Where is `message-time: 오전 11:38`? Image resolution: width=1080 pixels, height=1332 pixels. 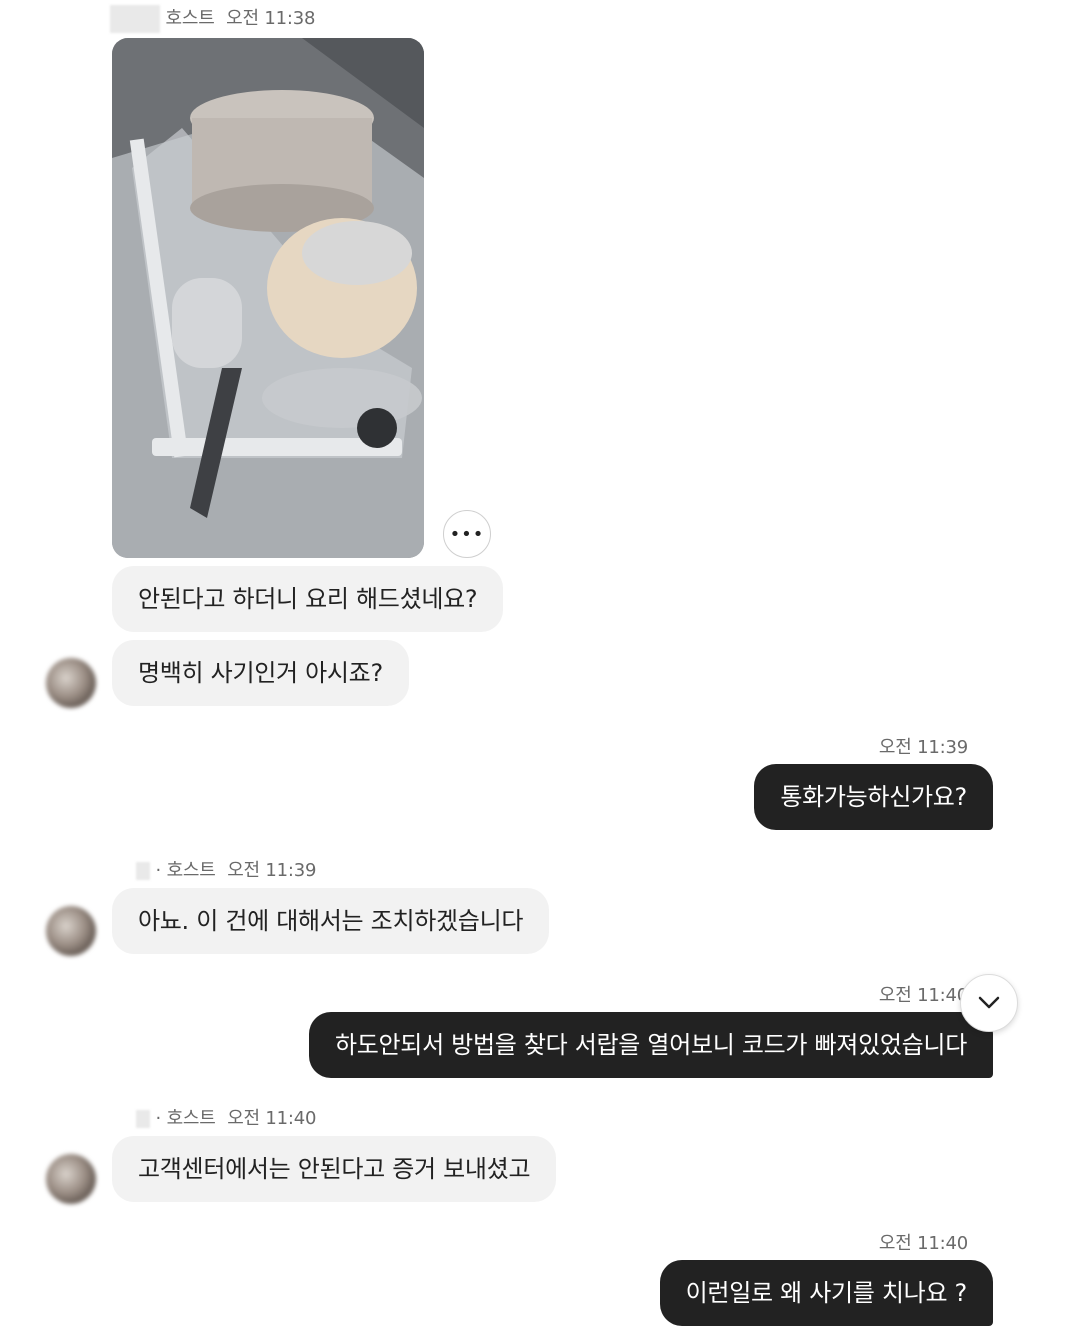 message-time: 오전 11:38 is located at coordinates (271, 18).